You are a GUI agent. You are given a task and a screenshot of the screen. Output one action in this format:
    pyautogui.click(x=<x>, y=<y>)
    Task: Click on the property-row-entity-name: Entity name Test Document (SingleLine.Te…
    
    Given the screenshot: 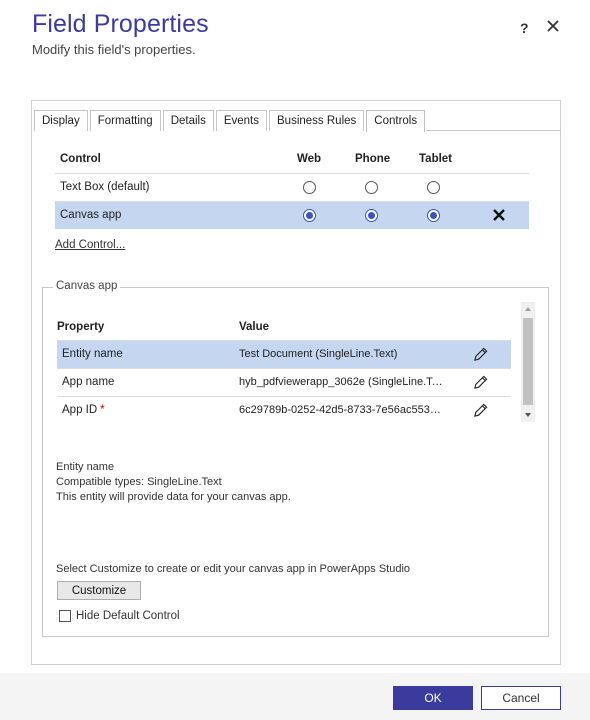 What is the action you would take?
    pyautogui.click(x=284, y=354)
    